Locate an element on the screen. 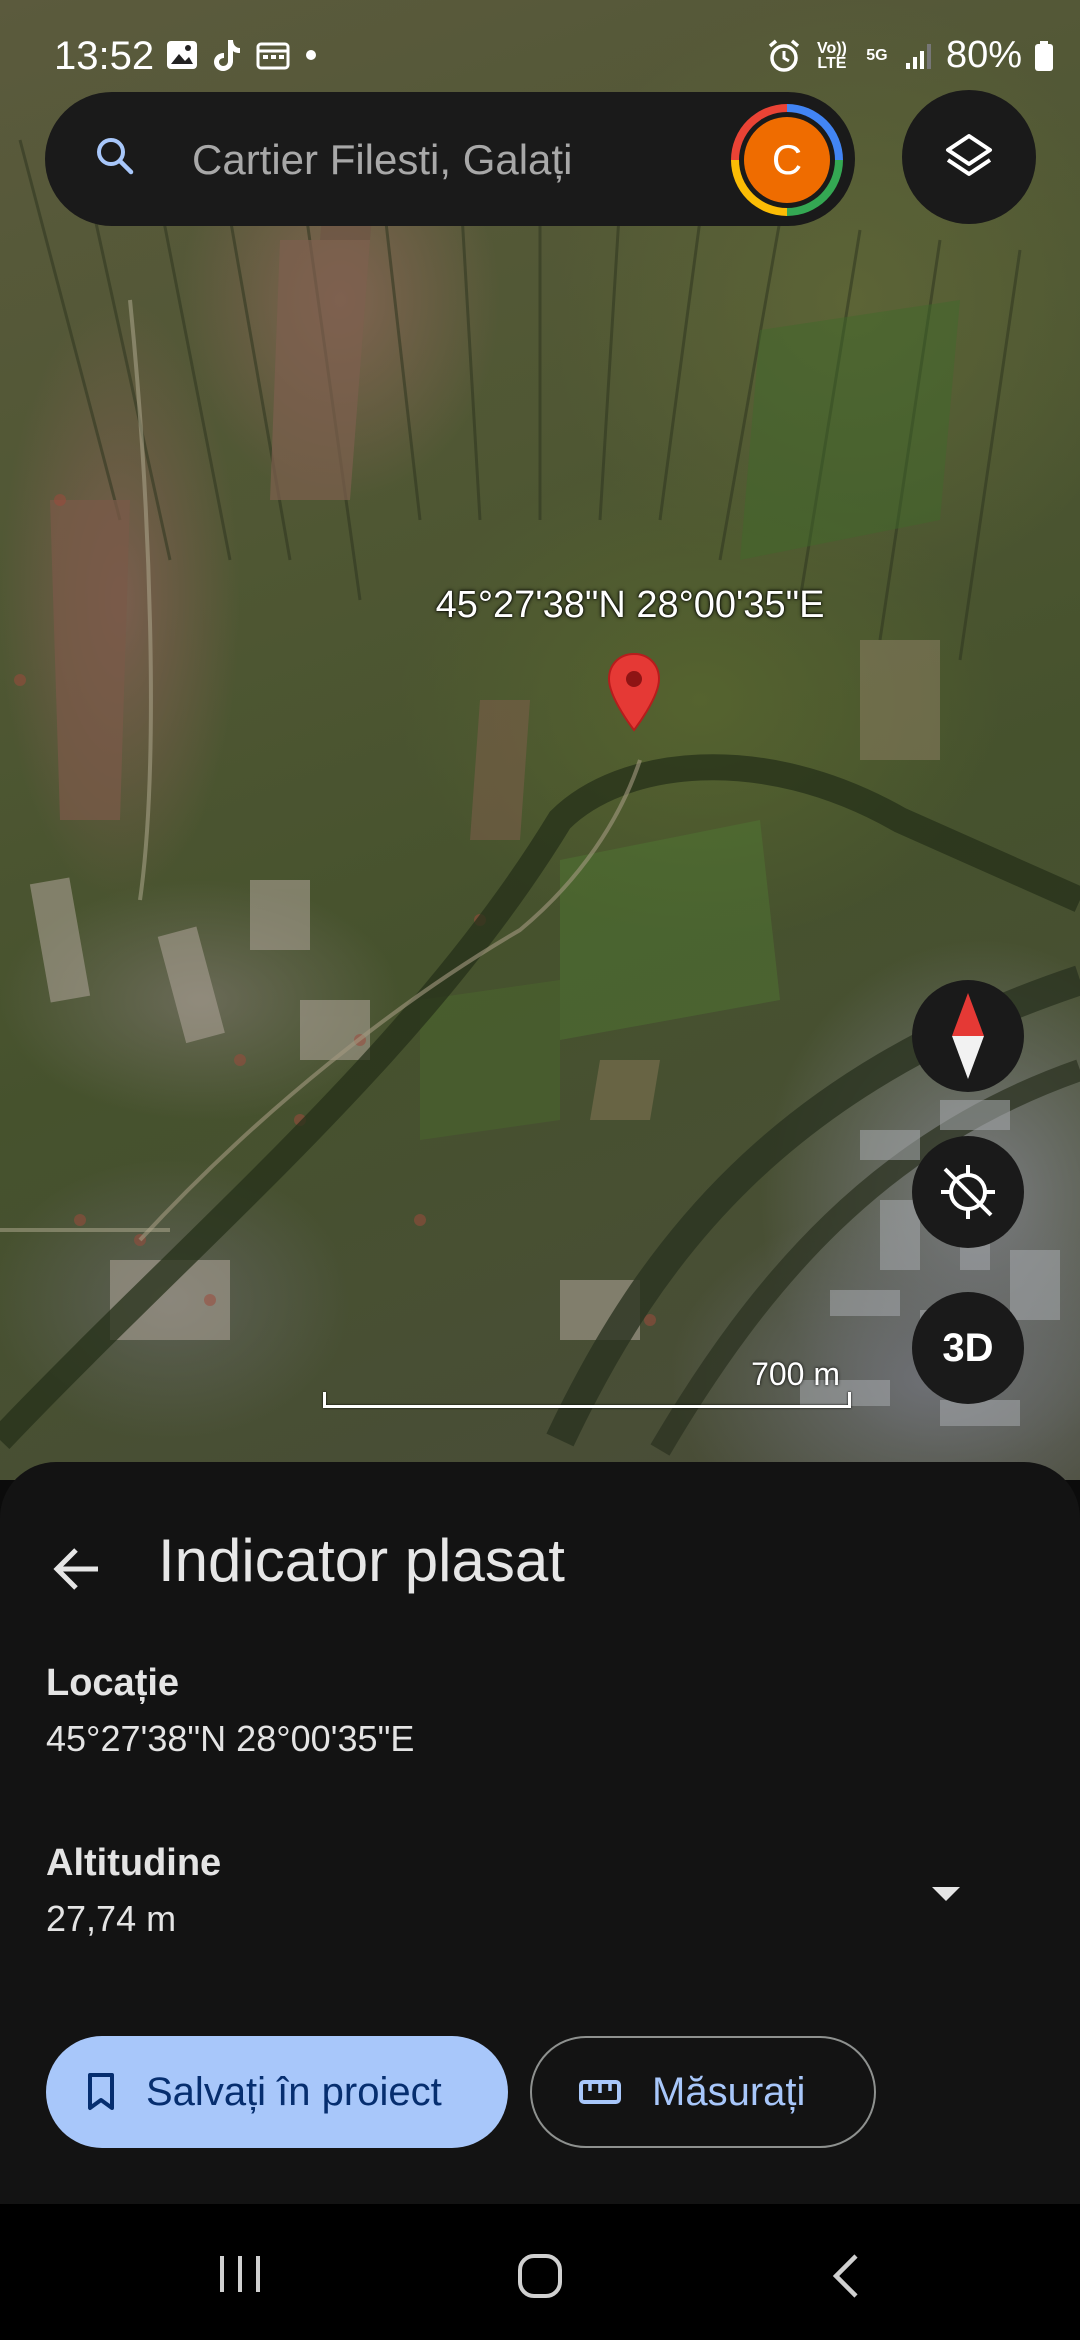 Image resolution: width=1080 pixels, height=2340 pixels. volte-indicator: Vo)) LTE is located at coordinates (831, 55).